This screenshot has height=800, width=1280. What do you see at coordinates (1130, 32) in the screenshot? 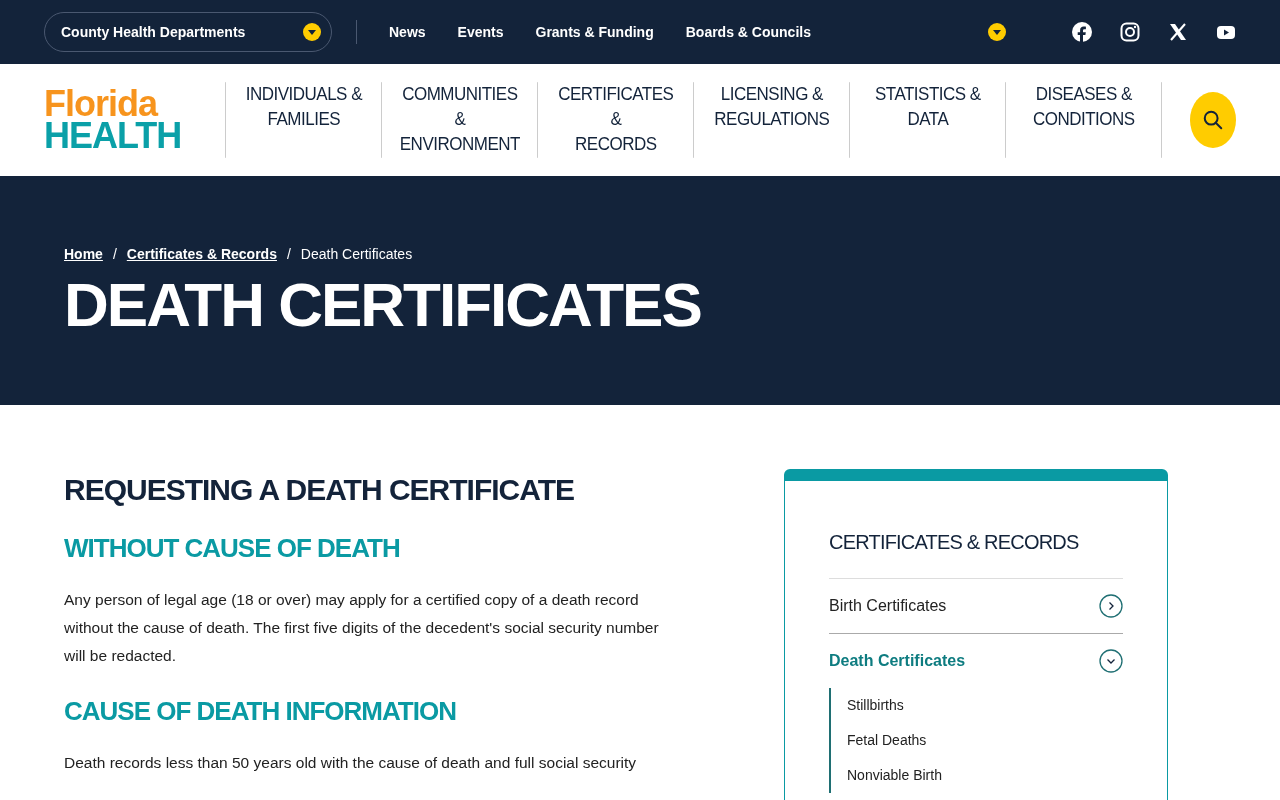
I see `instagram-icon` at bounding box center [1130, 32].